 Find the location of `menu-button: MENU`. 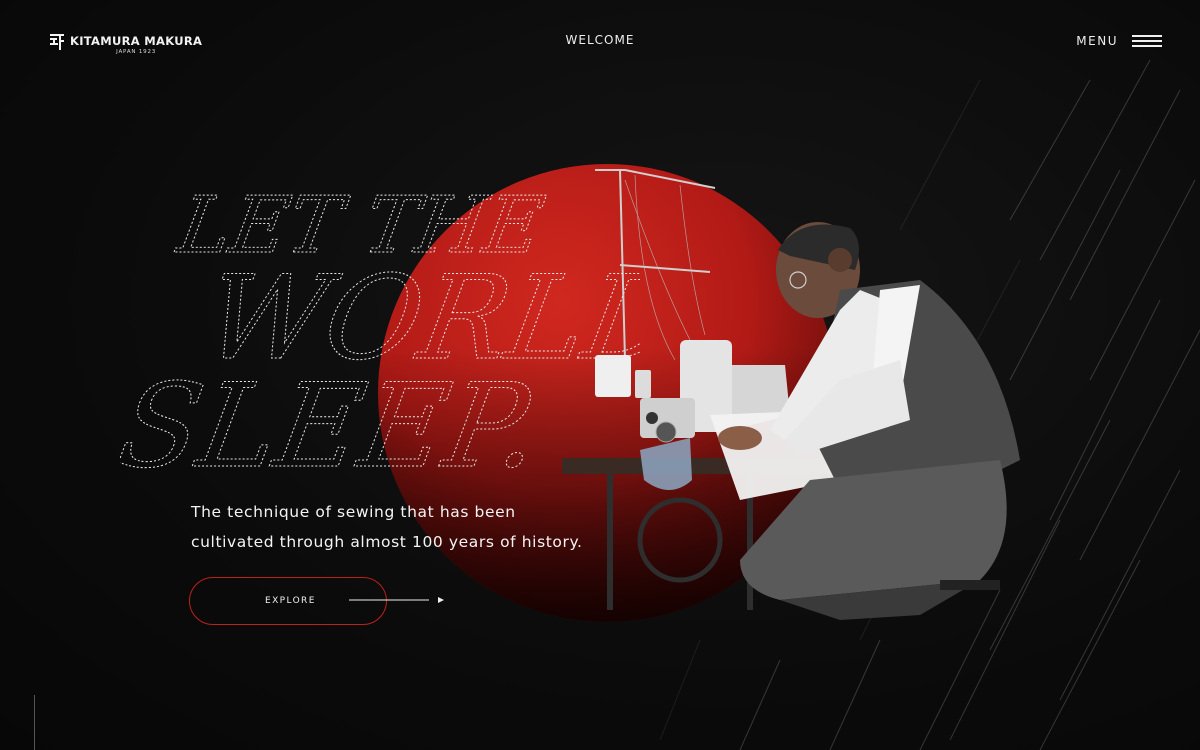

menu-button: MENU is located at coordinates (1119, 41).